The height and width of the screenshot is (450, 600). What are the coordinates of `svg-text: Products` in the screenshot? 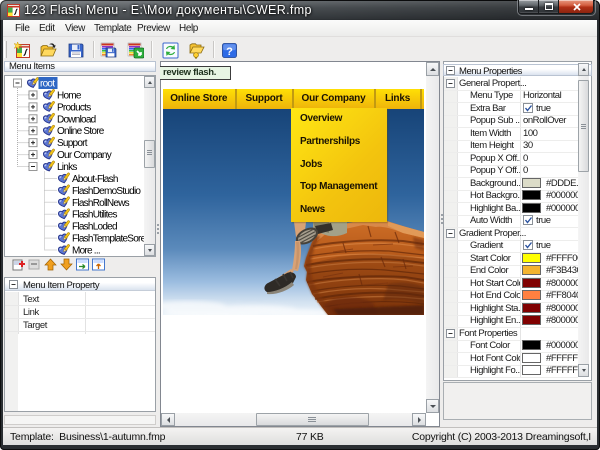 It's located at (74, 107).